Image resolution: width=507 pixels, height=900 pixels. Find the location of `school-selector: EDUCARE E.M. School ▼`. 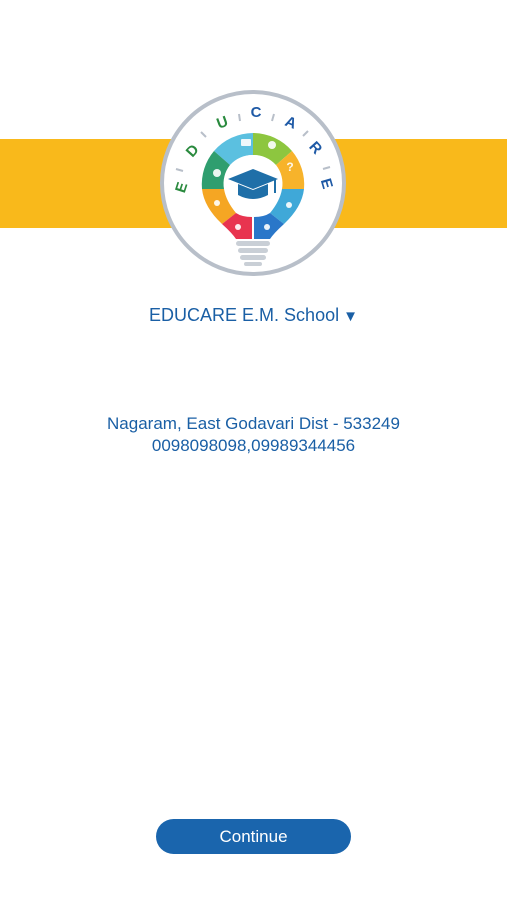

school-selector: EDUCARE E.M. School ▼ is located at coordinates (253, 315).